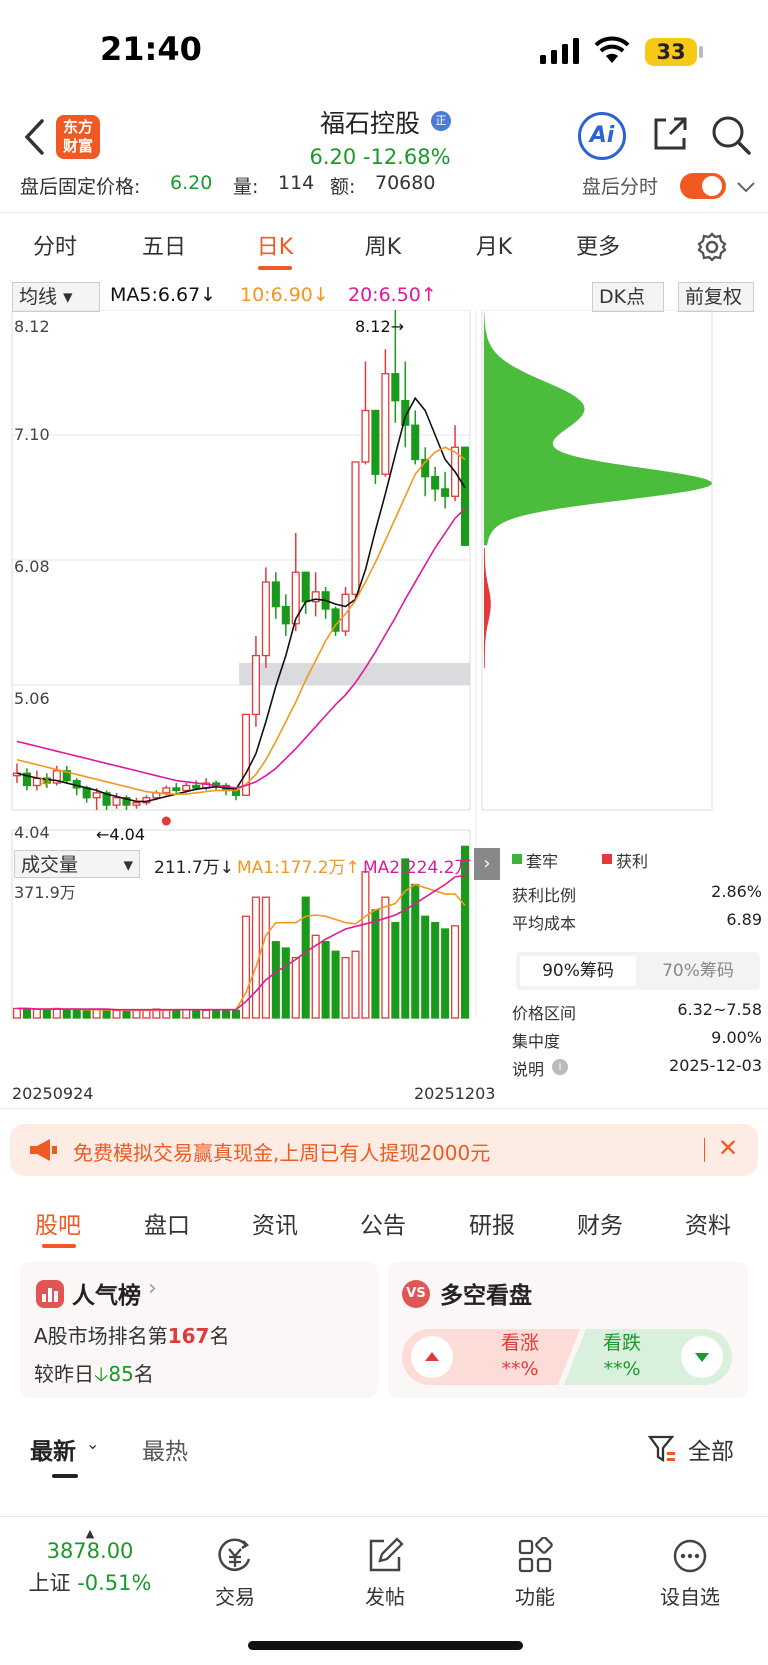 This screenshot has width=768, height=1665. I want to click on info-icon: i, so click(560, 1067).